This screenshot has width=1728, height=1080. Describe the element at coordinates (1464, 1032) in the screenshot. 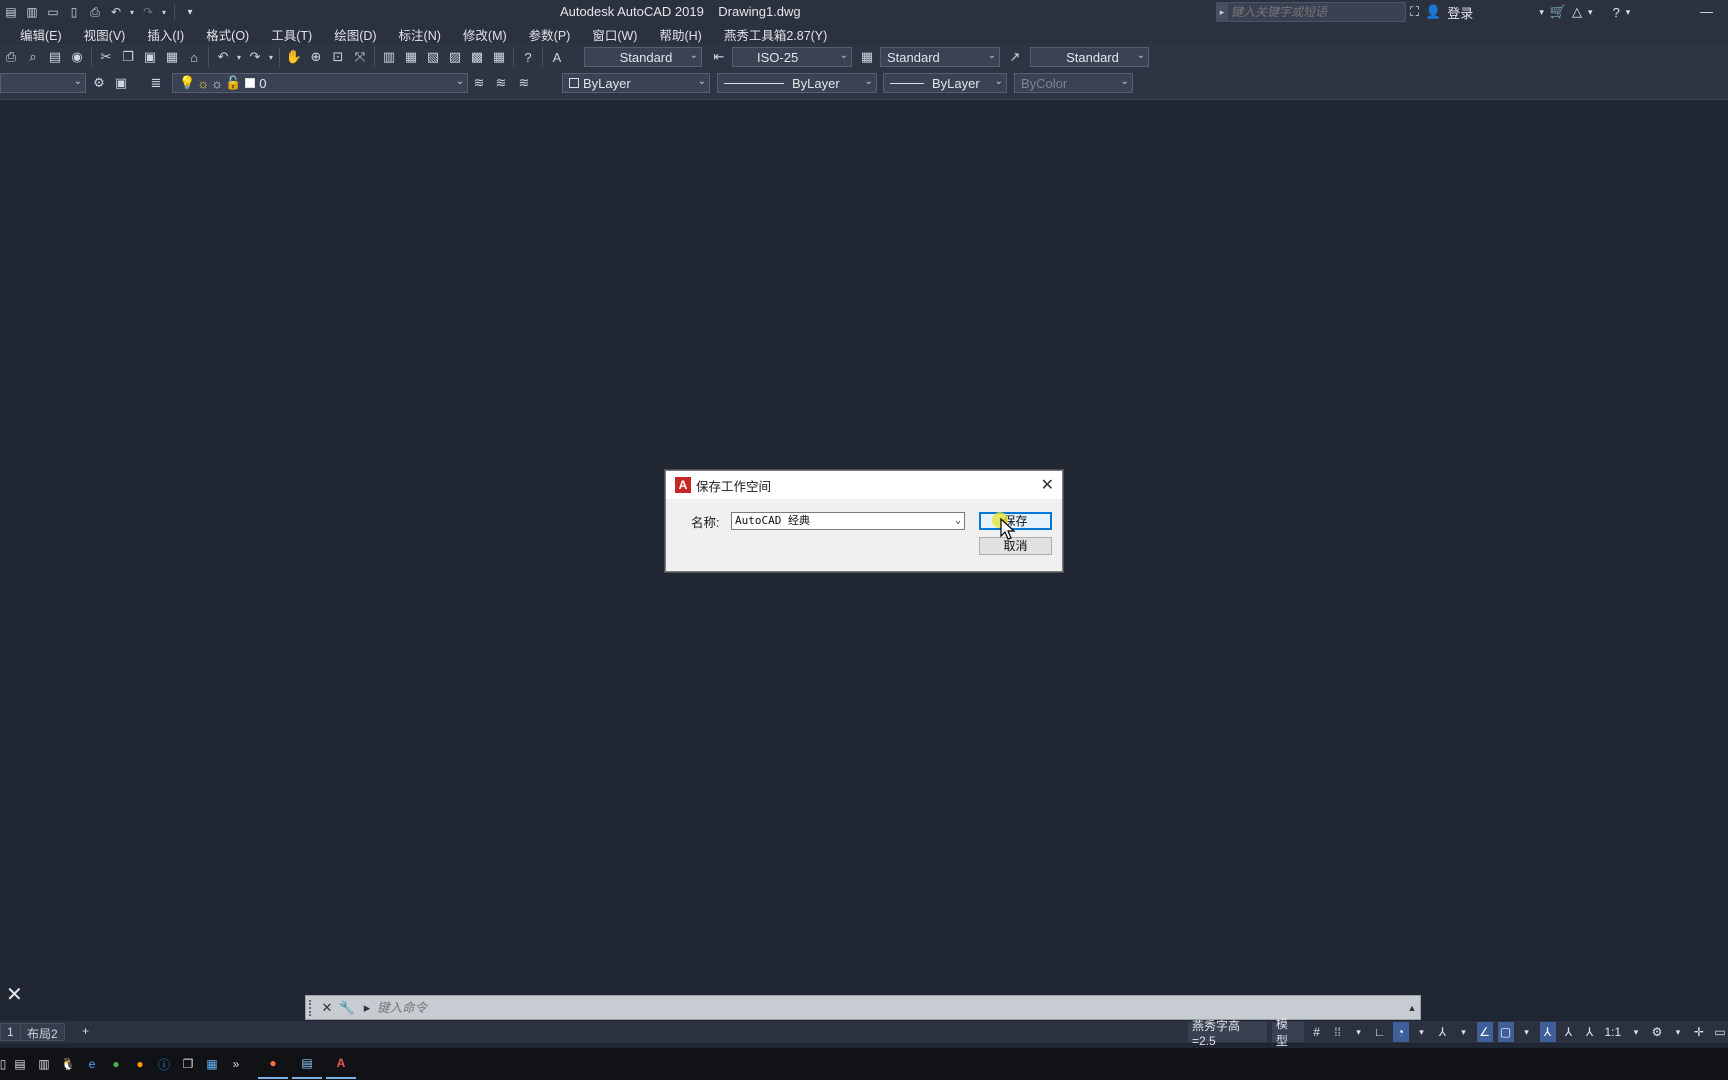

I see `isodraft-dropdown-icon: ▾` at that location.